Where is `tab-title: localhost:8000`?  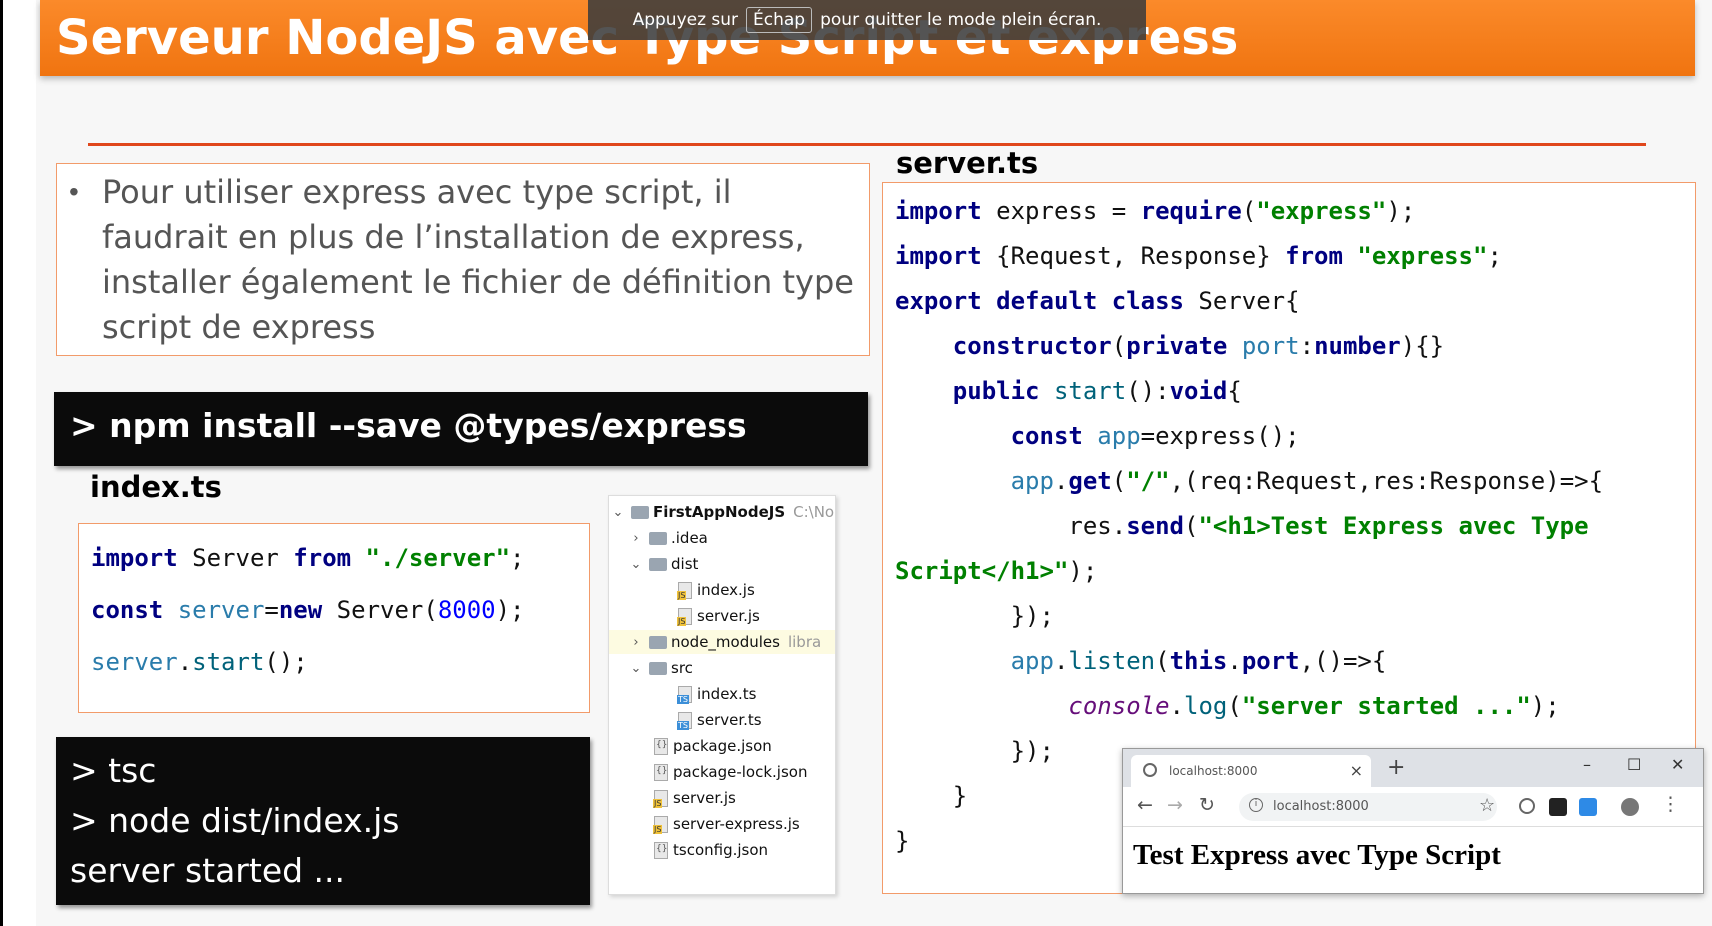
tab-title: localhost:8000 is located at coordinates (1213, 771).